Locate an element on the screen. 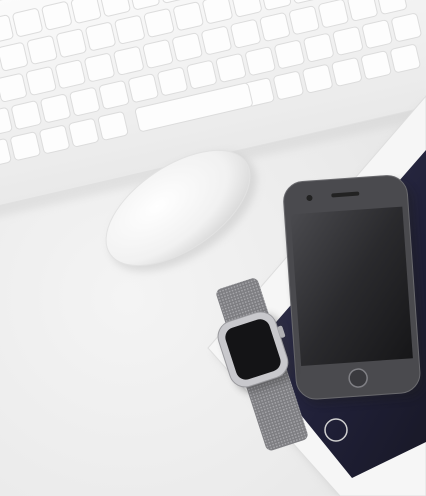 The height and width of the screenshot is (496, 426). phone-home-button-icon is located at coordinates (358, 378).